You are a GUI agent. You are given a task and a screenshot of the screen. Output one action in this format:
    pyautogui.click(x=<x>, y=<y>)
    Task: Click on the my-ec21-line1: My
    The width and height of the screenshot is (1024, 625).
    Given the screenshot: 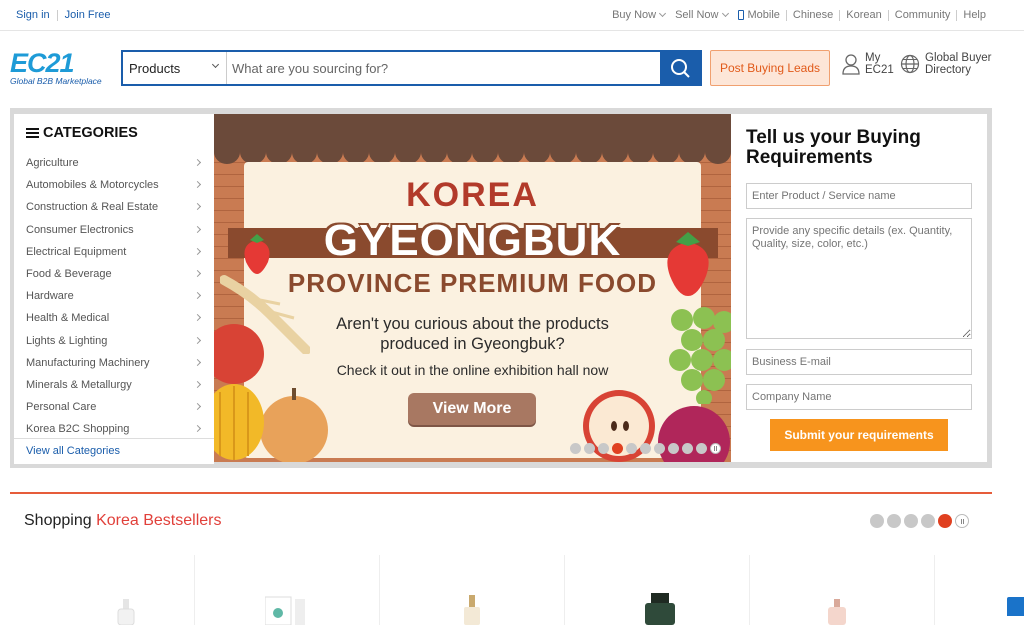 What is the action you would take?
    pyautogui.click(x=873, y=58)
    